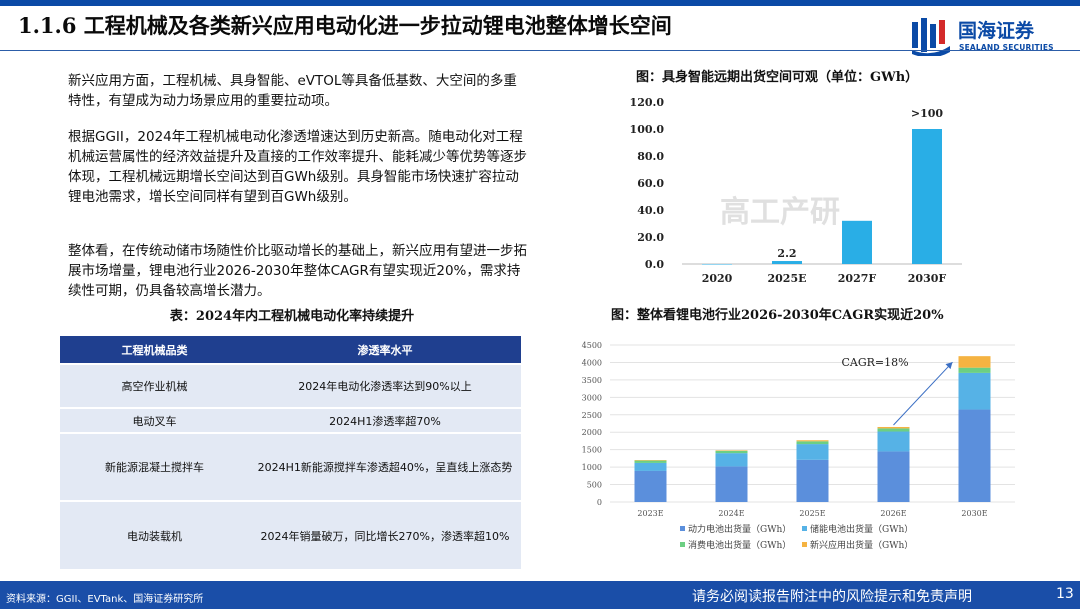  What do you see at coordinates (154, 420) in the screenshot?
I see `table-cell-category: 电动叉车` at bounding box center [154, 420].